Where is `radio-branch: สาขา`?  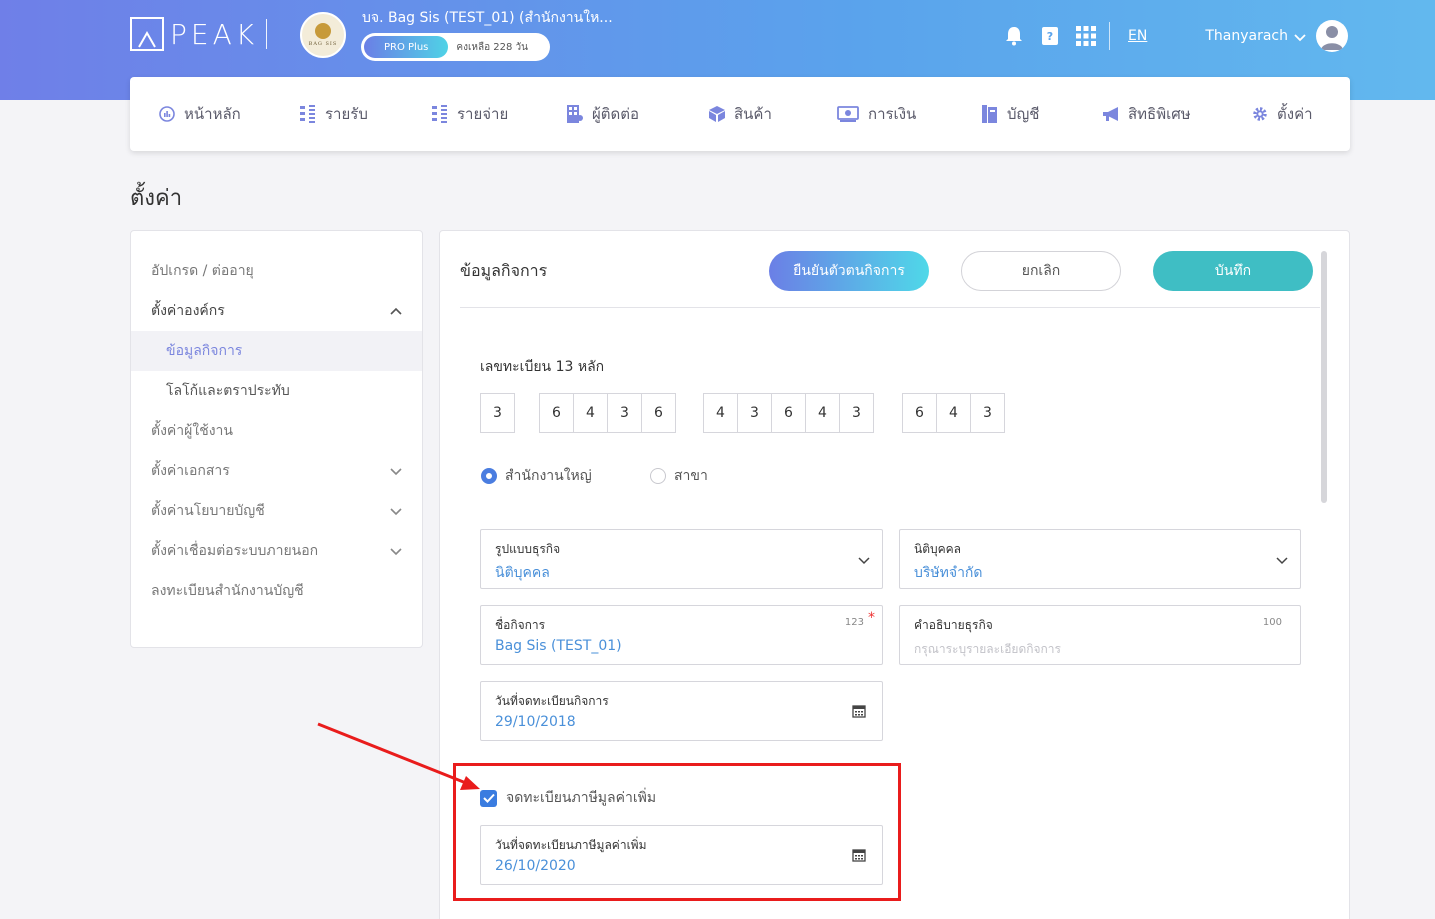 radio-branch: สาขา is located at coordinates (679, 476).